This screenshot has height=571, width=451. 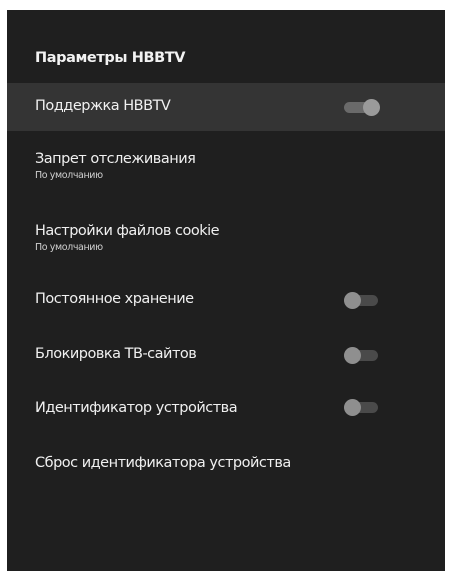 I want to click on block-tv-sites-toggle, so click(x=362, y=355).